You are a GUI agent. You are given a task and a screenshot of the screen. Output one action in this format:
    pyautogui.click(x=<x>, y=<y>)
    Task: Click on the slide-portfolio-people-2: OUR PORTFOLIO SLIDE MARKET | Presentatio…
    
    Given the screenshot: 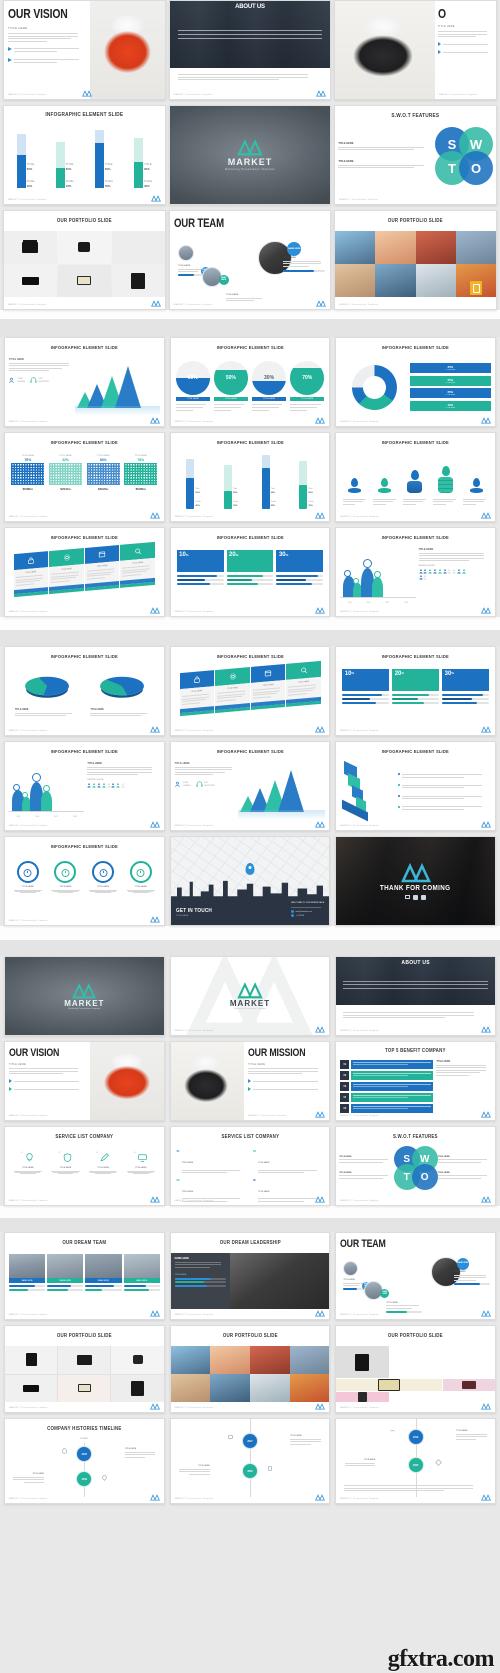 What is the action you would take?
    pyautogui.click(x=250, y=1369)
    